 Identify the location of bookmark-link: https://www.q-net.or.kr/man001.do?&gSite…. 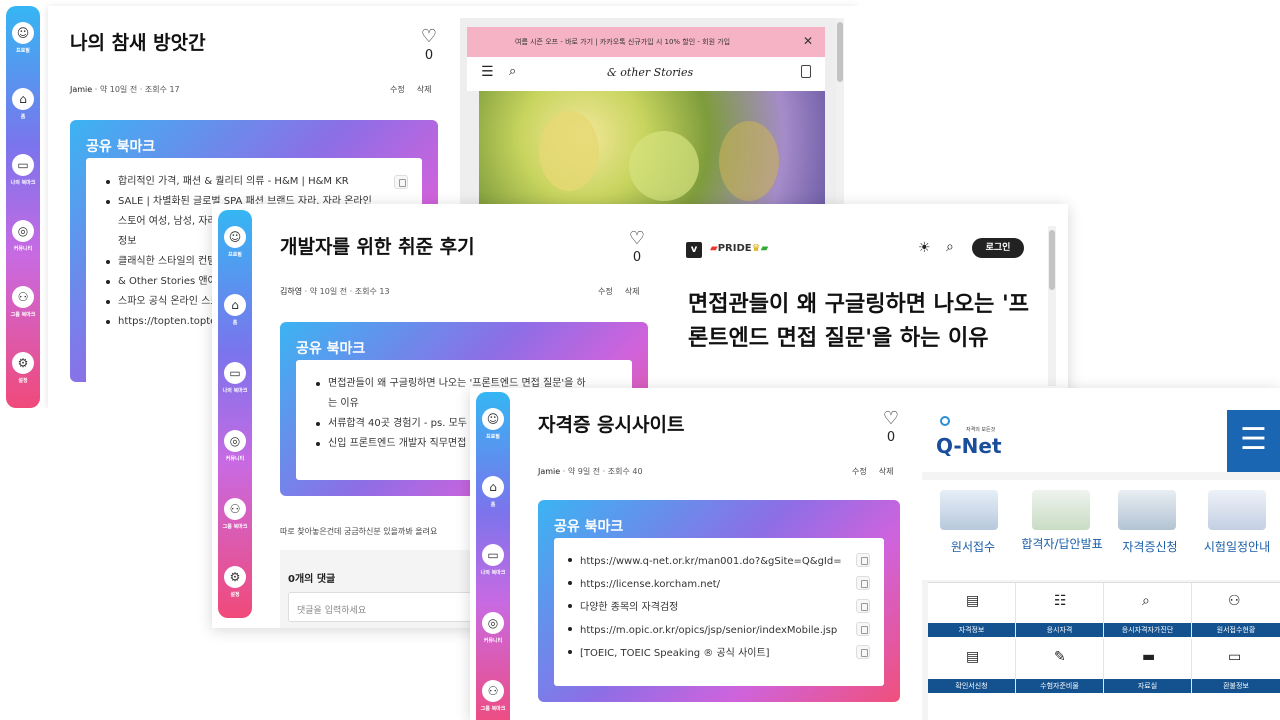
(711, 561).